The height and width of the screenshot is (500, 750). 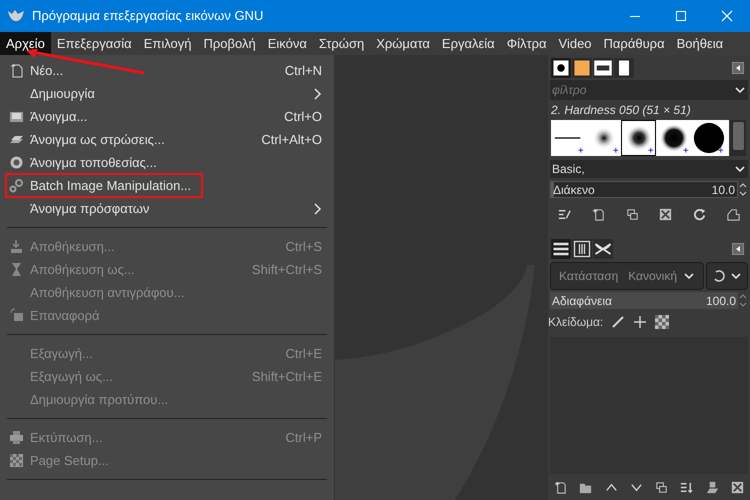 What do you see at coordinates (627, 276) in the screenshot?
I see `mode-dropdown: Κατάσταση Κανονική` at bounding box center [627, 276].